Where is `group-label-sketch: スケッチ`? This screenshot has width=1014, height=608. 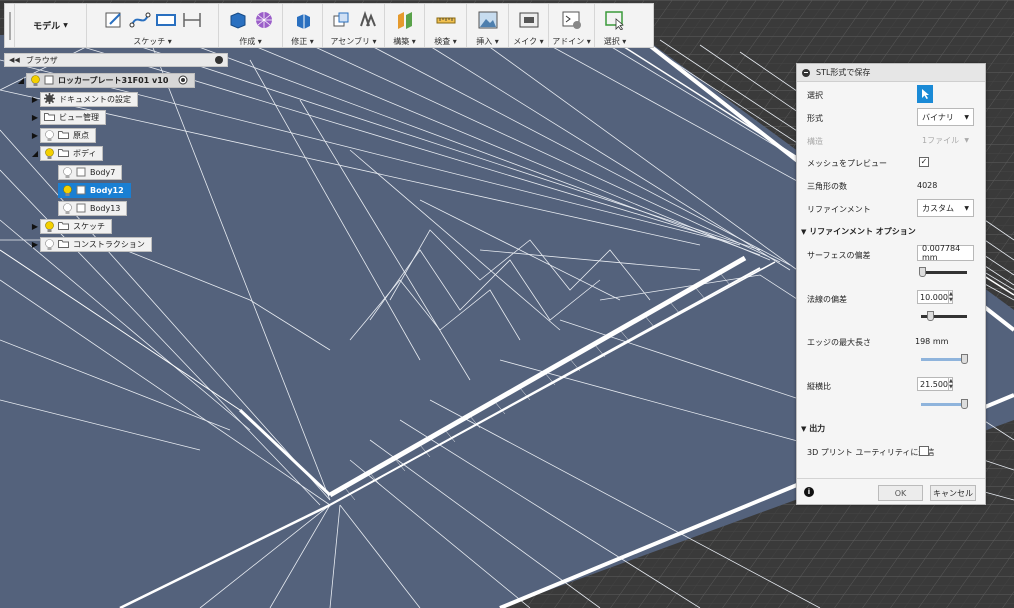
group-label-sketch: スケッチ is located at coordinates (149, 41).